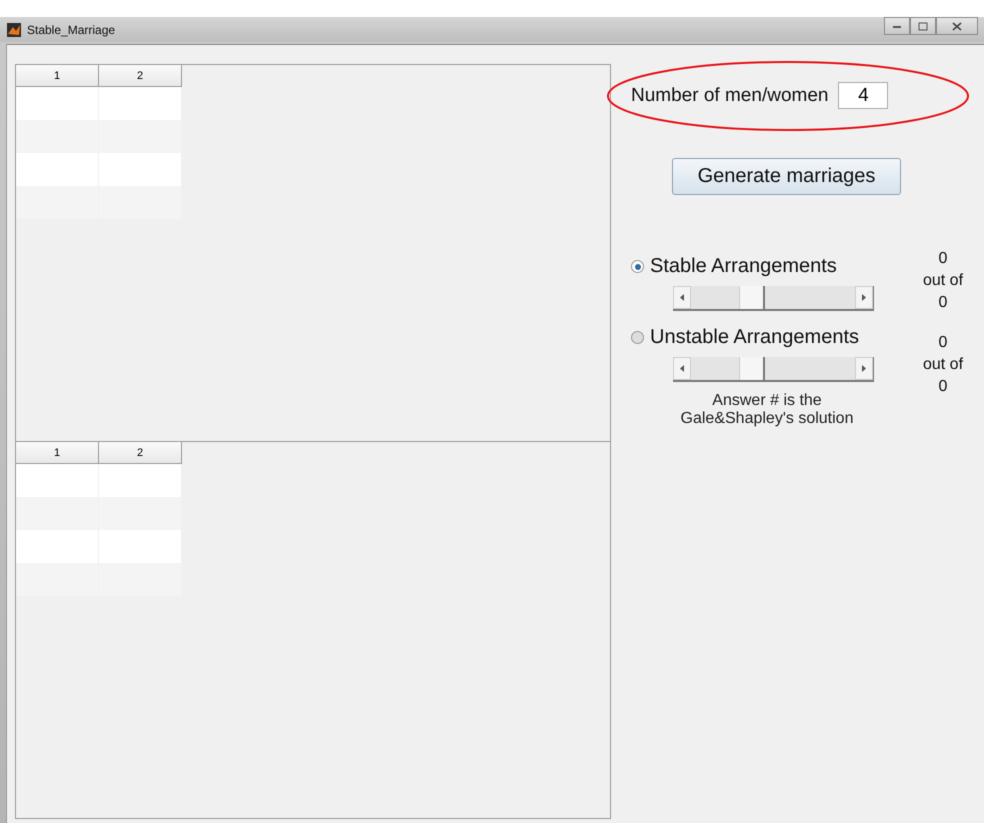 The image size is (984, 823). Describe the element at coordinates (729, 95) in the screenshot. I see `count-label: Number of men/women` at that location.